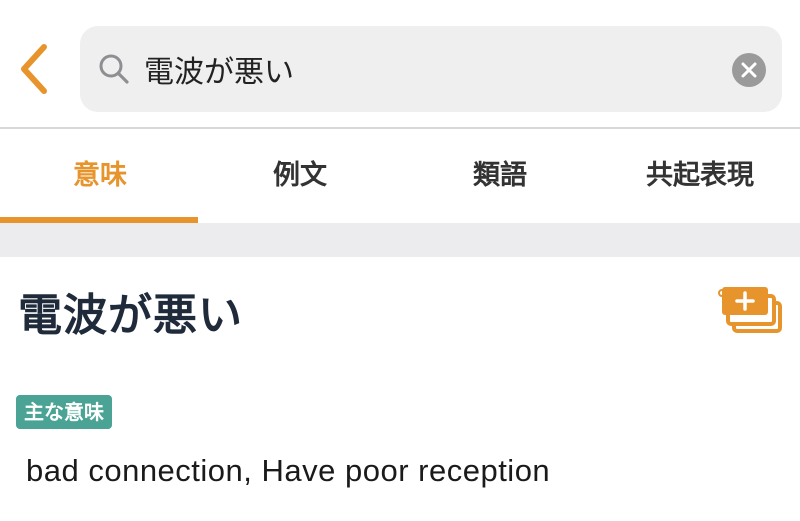  What do you see at coordinates (424, 69) in the screenshot?
I see `search-input` at bounding box center [424, 69].